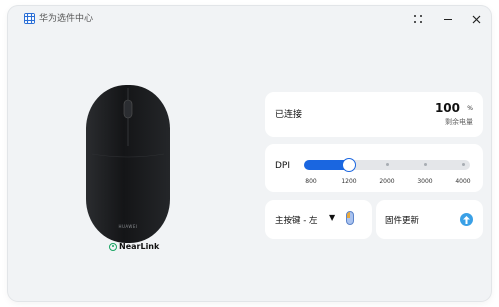 The image size is (499, 307). I want to click on dpi-tick-2000, so click(387, 164).